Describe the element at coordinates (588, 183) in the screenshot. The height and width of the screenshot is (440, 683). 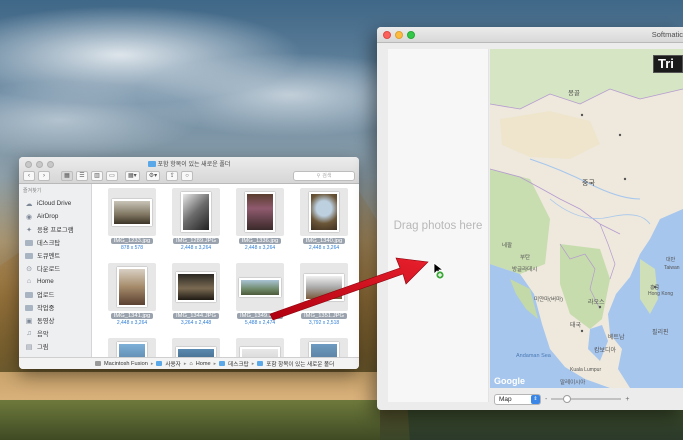
I see `map-label: 중국` at that location.